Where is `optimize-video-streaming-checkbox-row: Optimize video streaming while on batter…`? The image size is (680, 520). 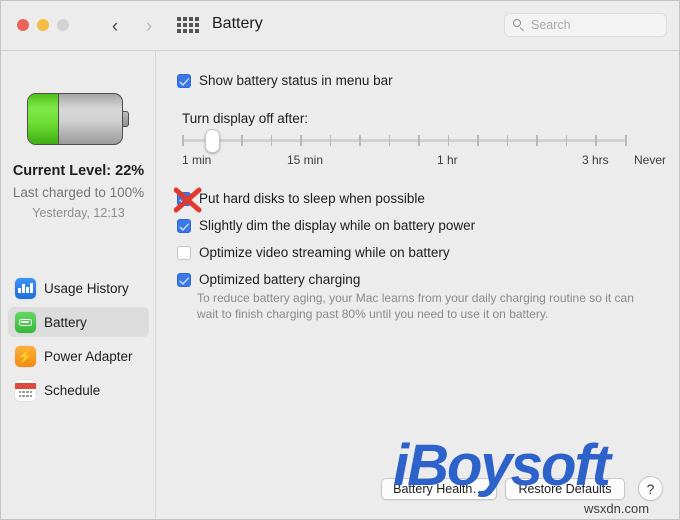 optimize-video-streaming-checkbox-row: Optimize video streaming while on batter… is located at coordinates (313, 252).